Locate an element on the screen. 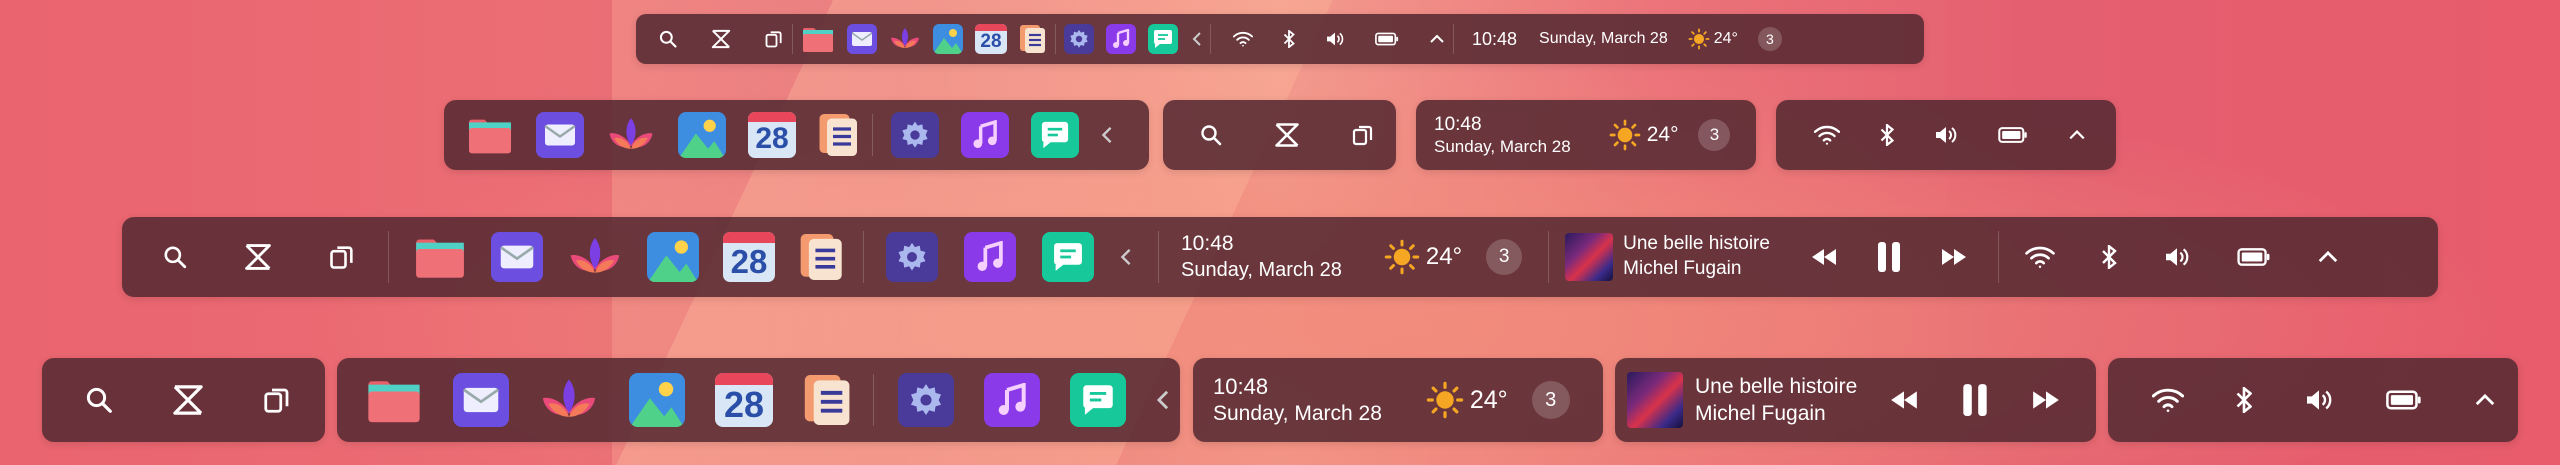 The width and height of the screenshot is (2560, 465). system-tray is located at coordinates (2324, 400).